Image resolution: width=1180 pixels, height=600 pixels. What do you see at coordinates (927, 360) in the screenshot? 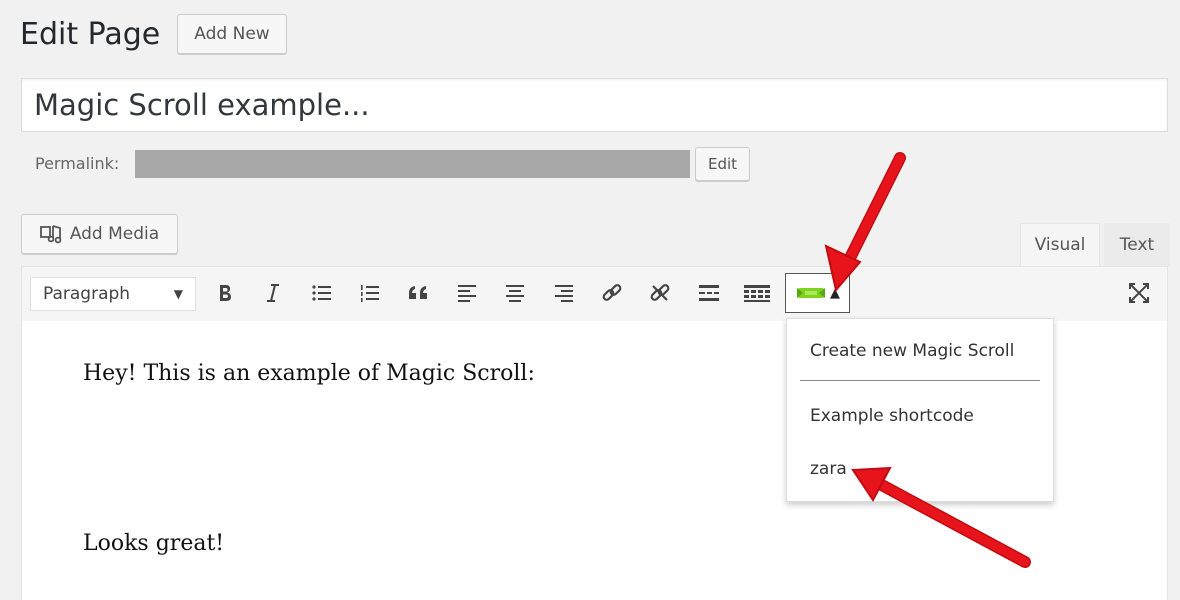
I see `annotation-arrows` at bounding box center [927, 360].